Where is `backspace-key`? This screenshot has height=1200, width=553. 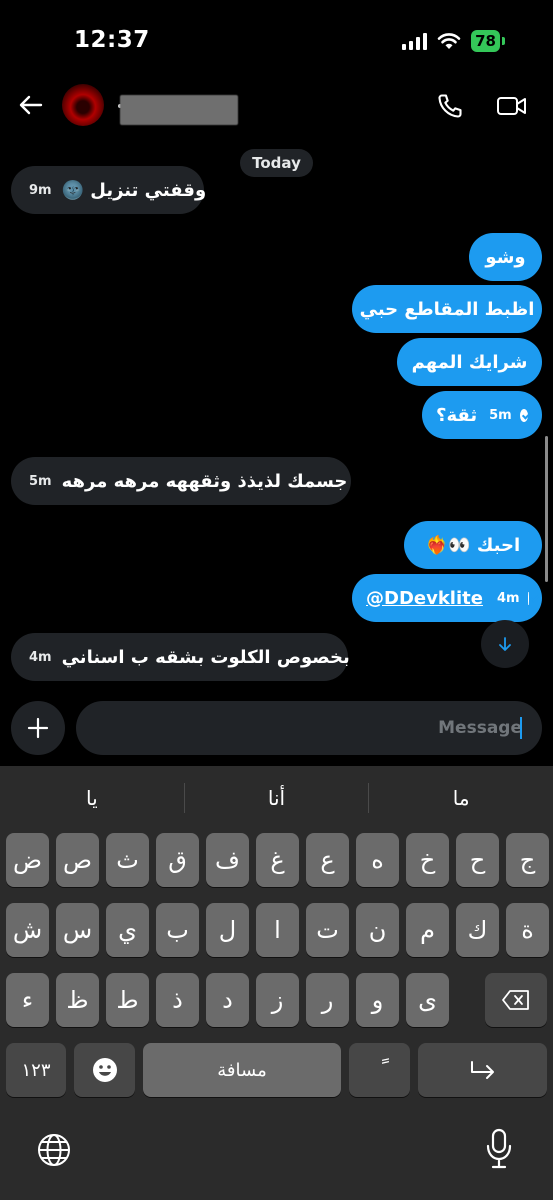 backspace-key is located at coordinates (516, 1000).